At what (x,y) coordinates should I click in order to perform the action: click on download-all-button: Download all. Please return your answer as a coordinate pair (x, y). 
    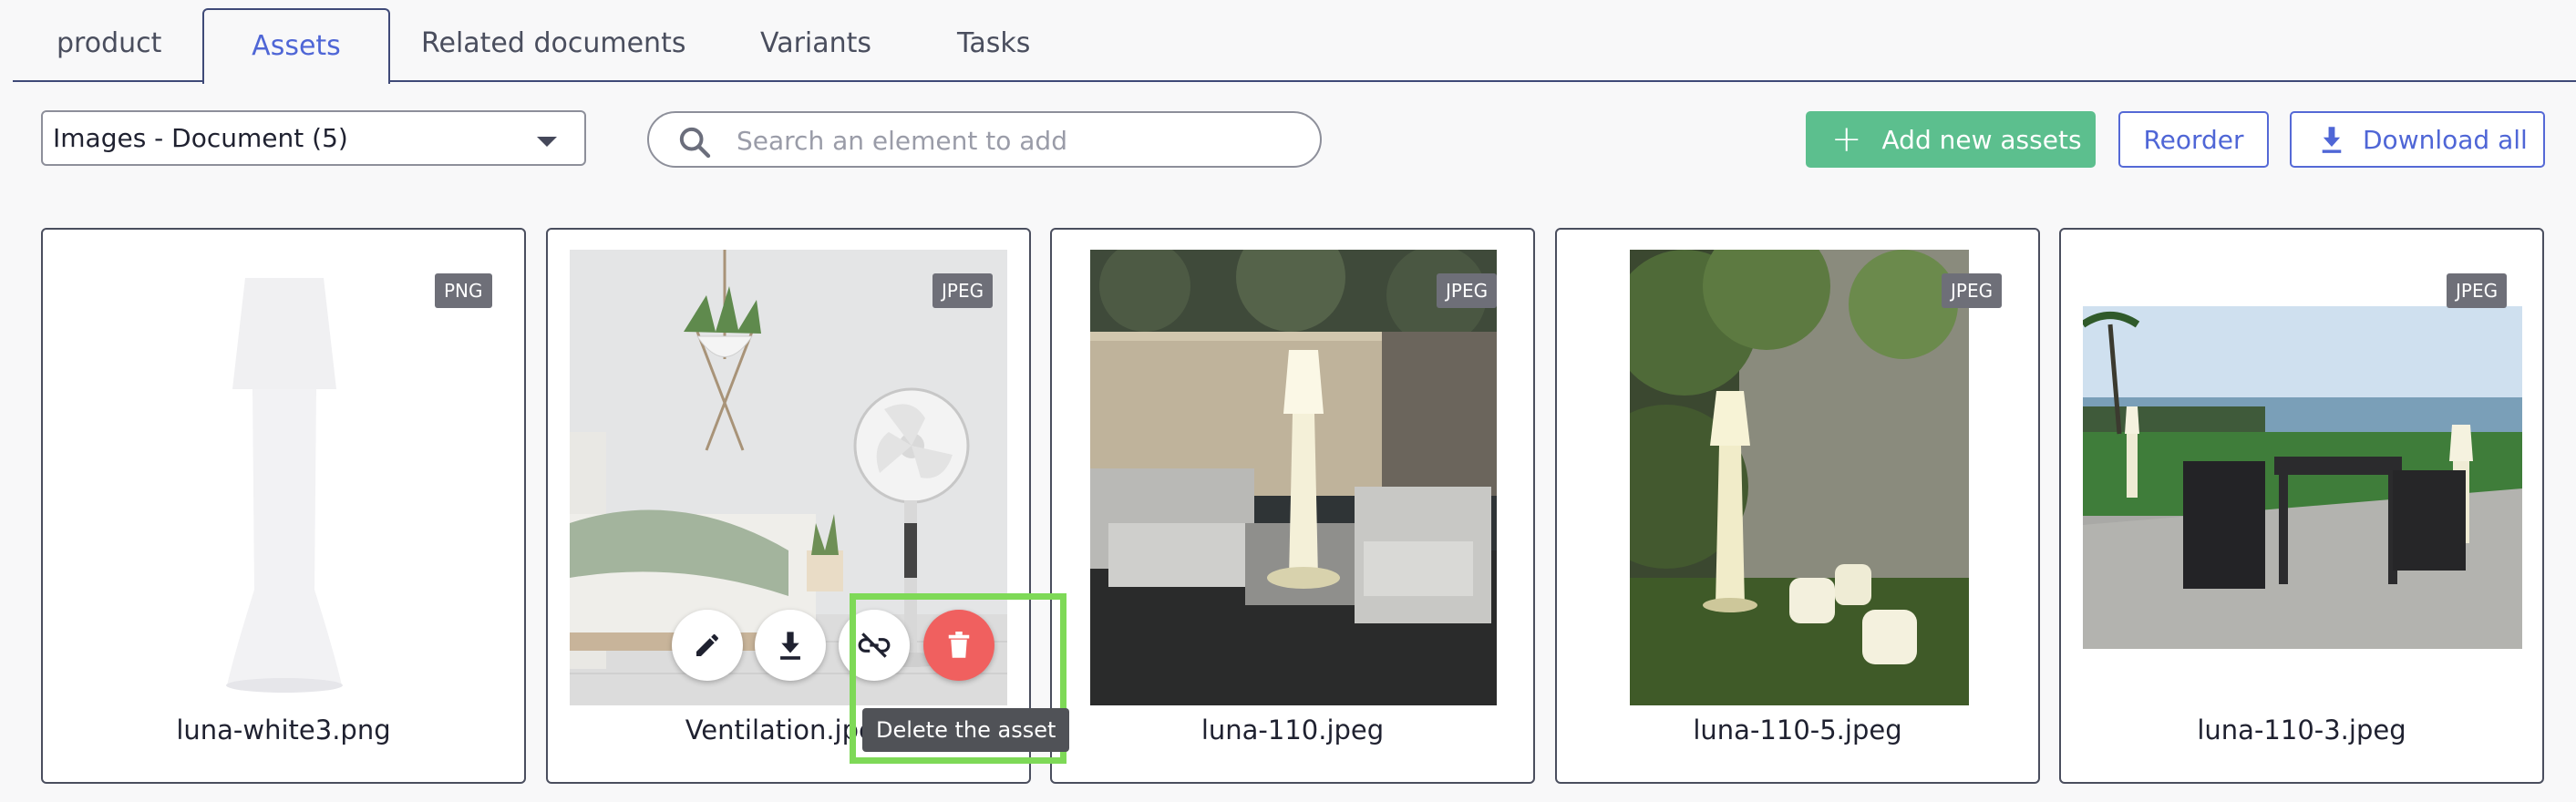
    Looking at the image, I should click on (2417, 139).